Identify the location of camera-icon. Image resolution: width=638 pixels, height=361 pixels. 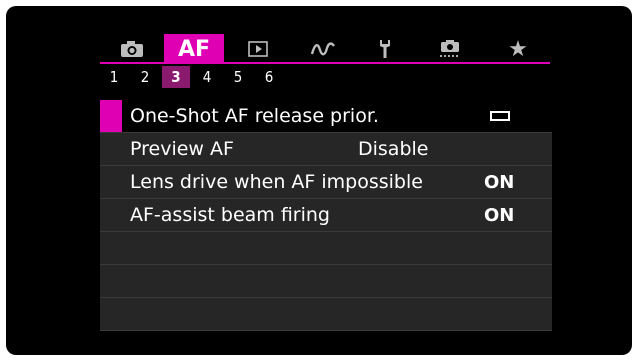
(132, 49).